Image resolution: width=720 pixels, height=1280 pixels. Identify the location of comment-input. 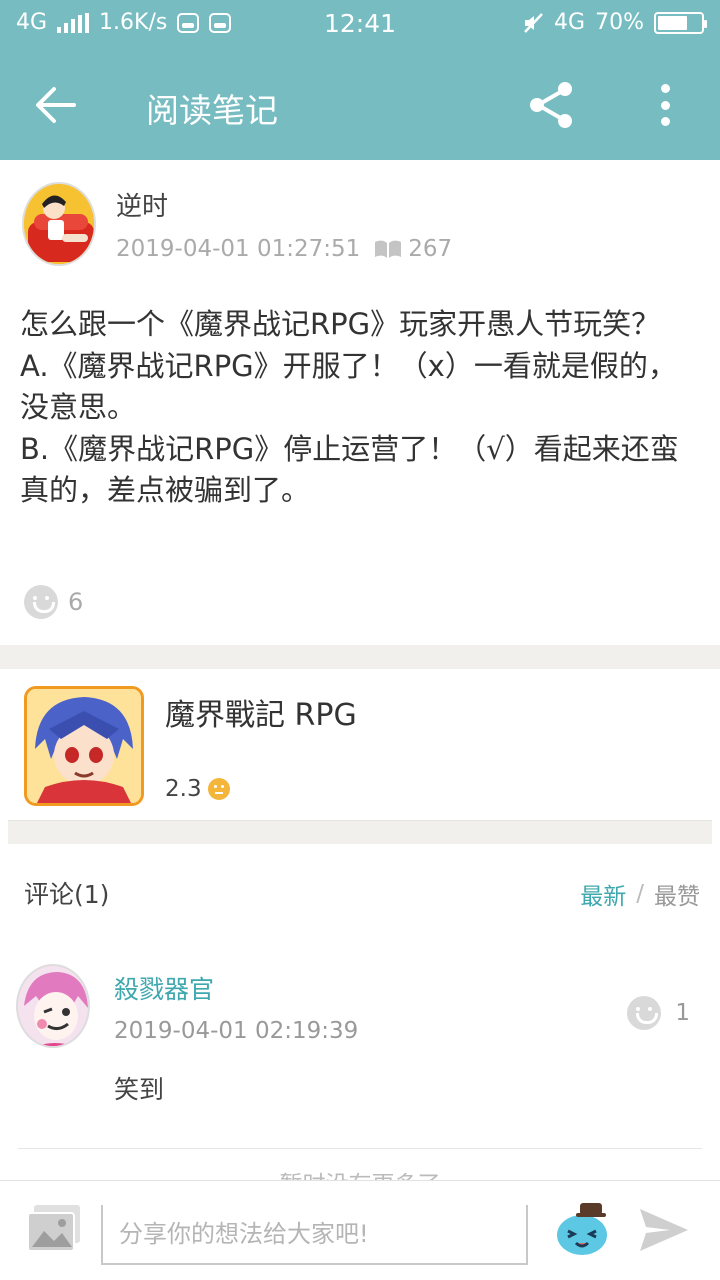
(314, 1235).